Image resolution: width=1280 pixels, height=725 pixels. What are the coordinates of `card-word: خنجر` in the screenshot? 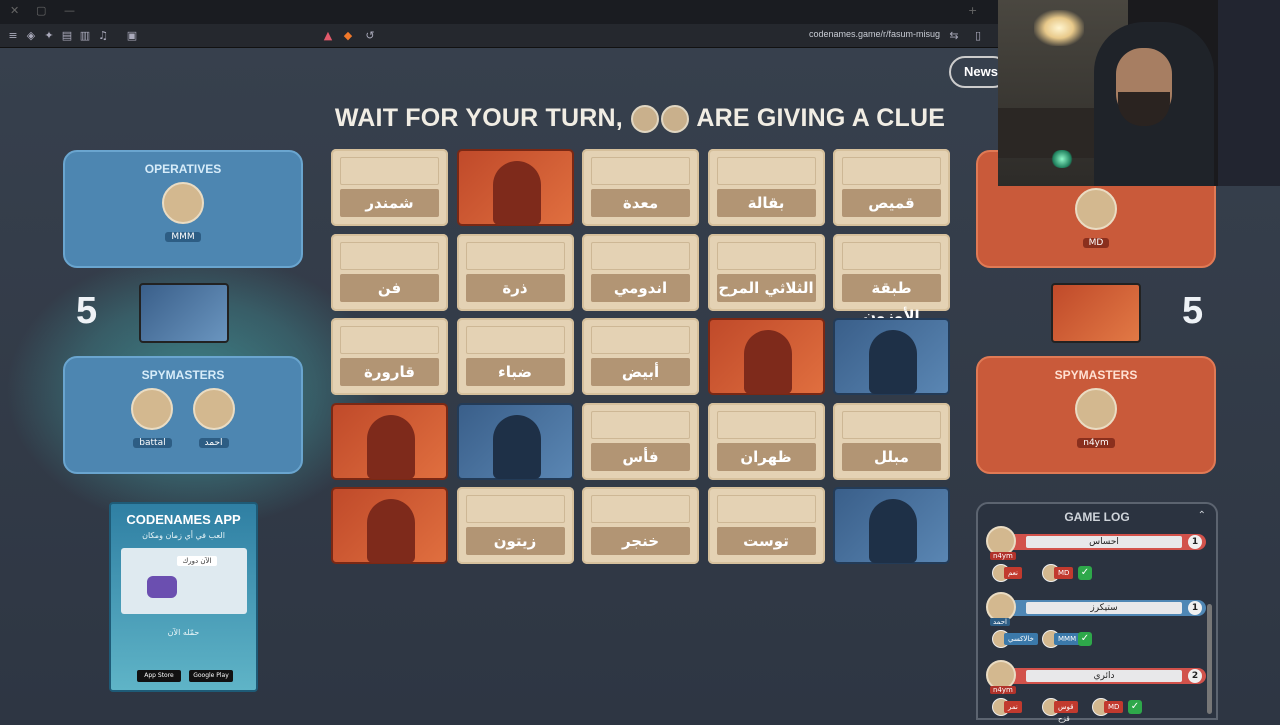 It's located at (640, 541).